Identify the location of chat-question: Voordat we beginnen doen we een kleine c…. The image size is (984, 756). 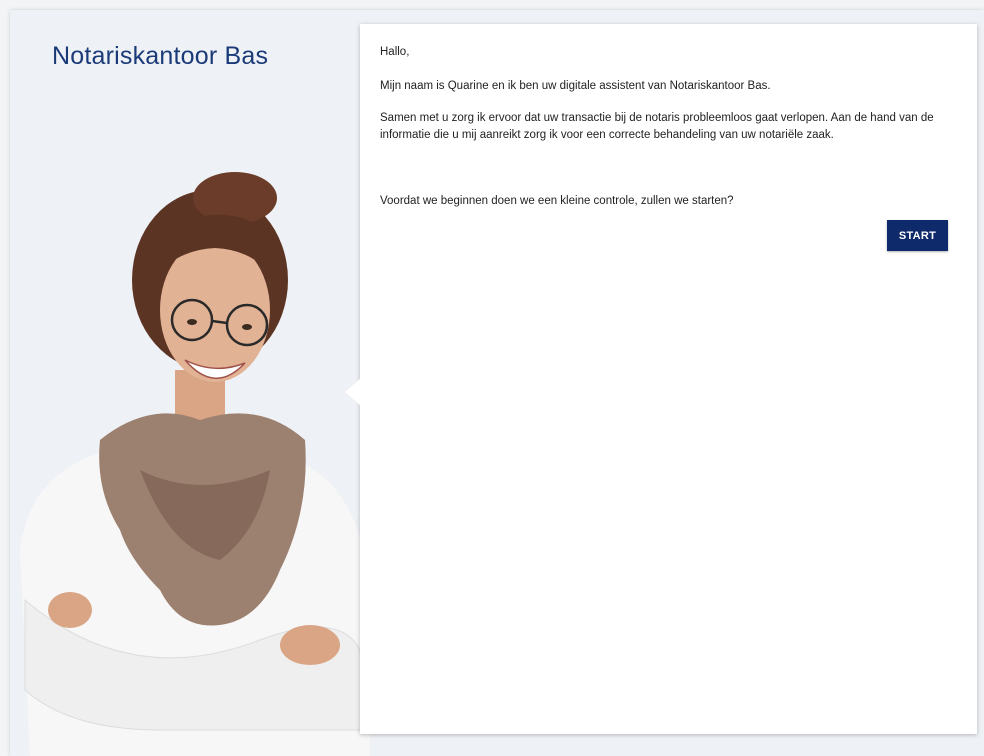
(557, 201).